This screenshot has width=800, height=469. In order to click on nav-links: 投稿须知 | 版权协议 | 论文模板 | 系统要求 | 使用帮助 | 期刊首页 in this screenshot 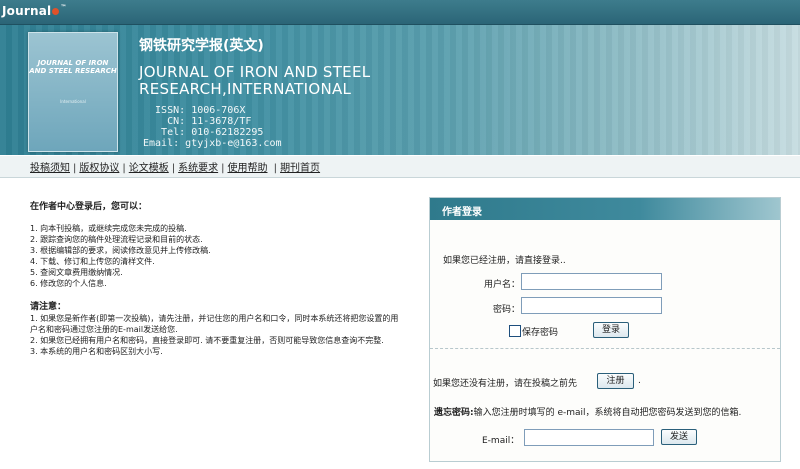, I will do `click(175, 168)`.